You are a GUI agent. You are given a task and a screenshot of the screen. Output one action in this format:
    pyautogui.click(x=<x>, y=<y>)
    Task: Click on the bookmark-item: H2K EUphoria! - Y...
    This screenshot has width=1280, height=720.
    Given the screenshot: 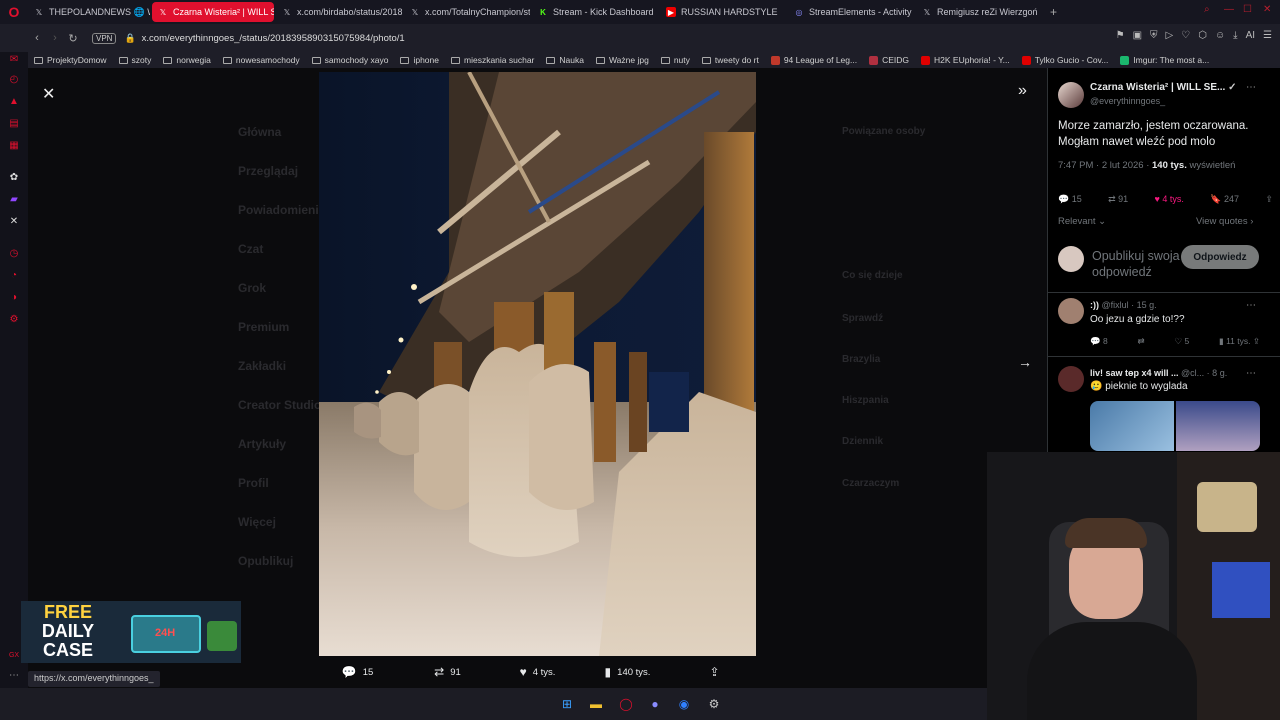 What is the action you would take?
    pyautogui.click(x=965, y=60)
    